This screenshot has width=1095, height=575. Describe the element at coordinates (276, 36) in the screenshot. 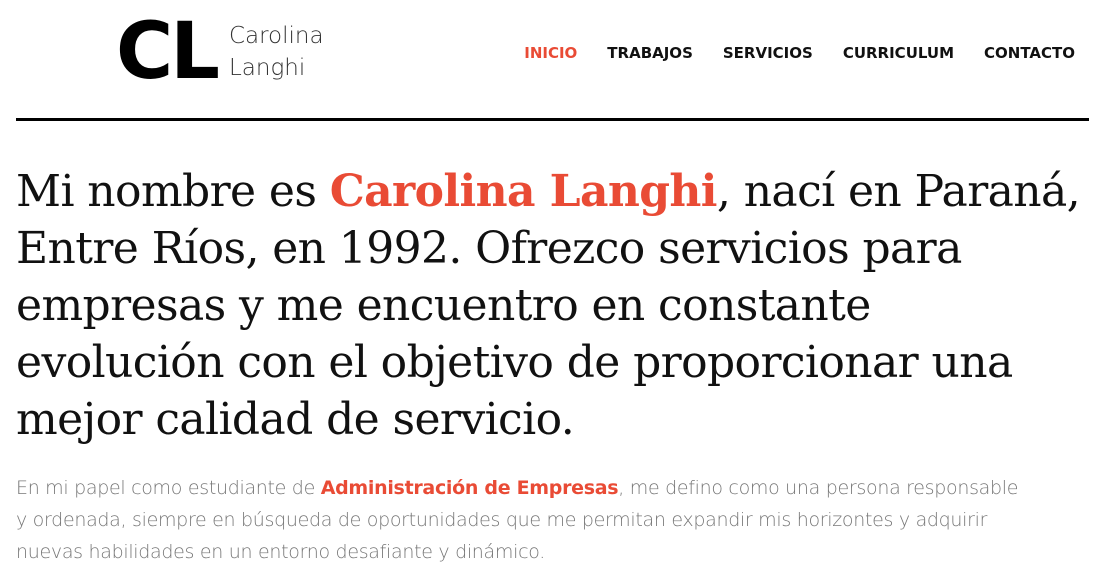

I see `logo-first-name: Carolina` at that location.